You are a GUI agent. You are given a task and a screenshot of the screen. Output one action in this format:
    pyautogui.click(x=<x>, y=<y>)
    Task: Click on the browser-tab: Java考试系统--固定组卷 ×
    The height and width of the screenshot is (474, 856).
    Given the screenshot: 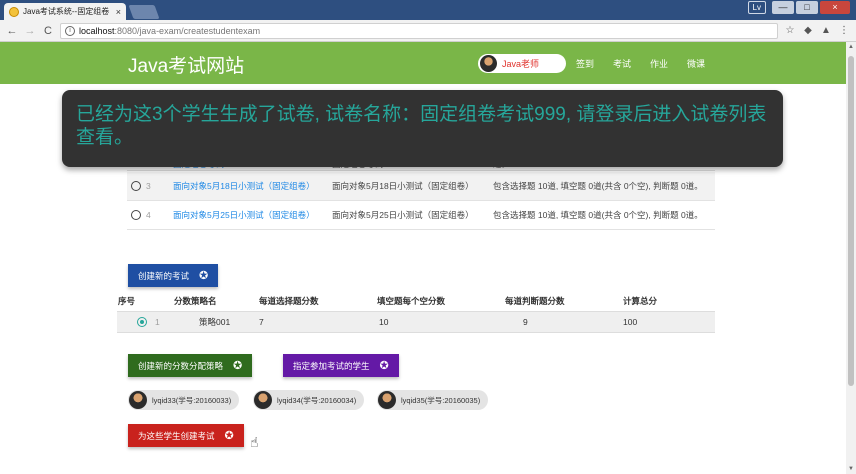 What is the action you would take?
    pyautogui.click(x=65, y=11)
    